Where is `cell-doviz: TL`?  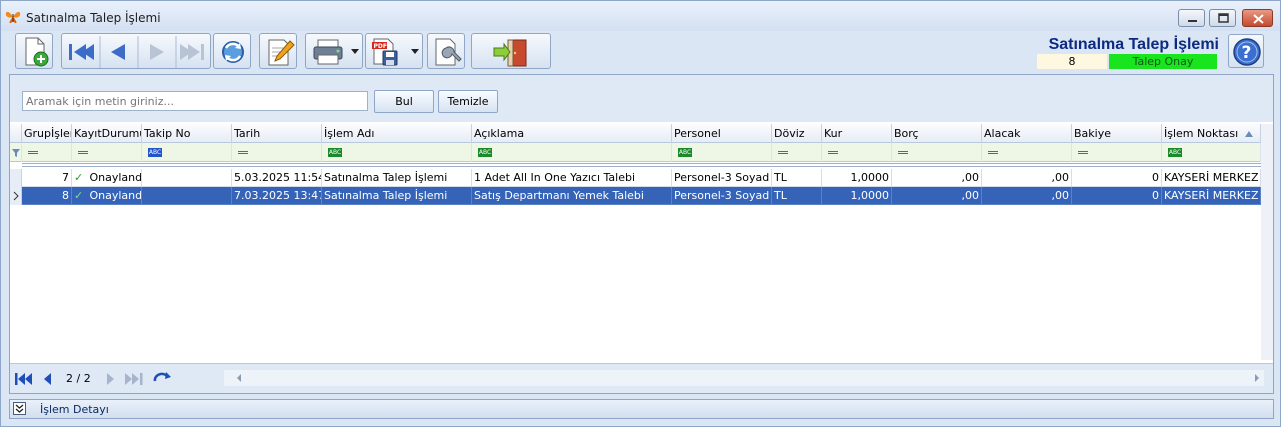 cell-doviz: TL is located at coordinates (797, 178).